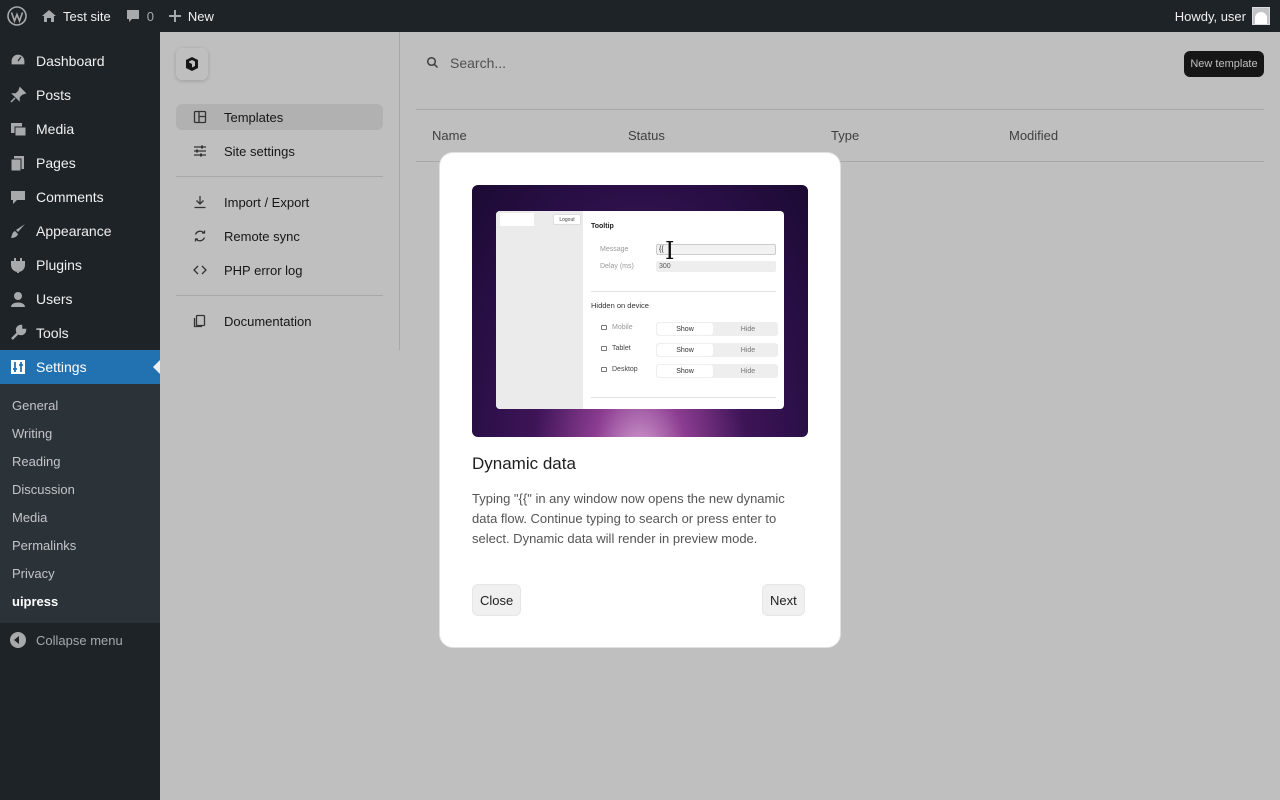  What do you see at coordinates (18, 231) in the screenshot?
I see `brush-icon` at bounding box center [18, 231].